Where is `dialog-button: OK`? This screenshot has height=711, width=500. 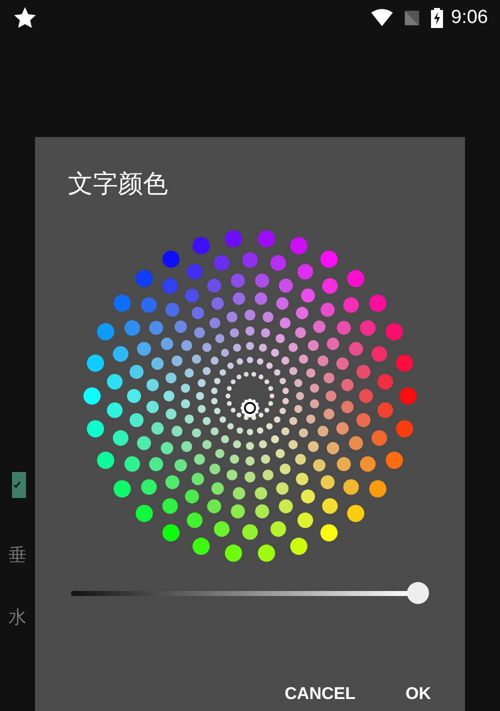 dialog-button: OK is located at coordinates (418, 694).